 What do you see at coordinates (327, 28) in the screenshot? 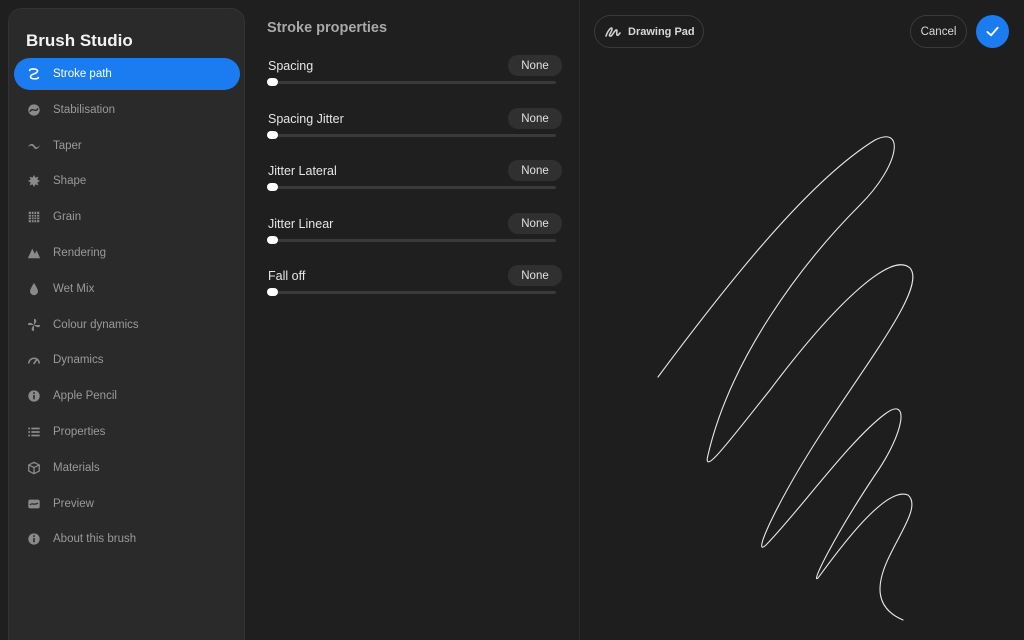
I see `panel-title: Stroke properties` at bounding box center [327, 28].